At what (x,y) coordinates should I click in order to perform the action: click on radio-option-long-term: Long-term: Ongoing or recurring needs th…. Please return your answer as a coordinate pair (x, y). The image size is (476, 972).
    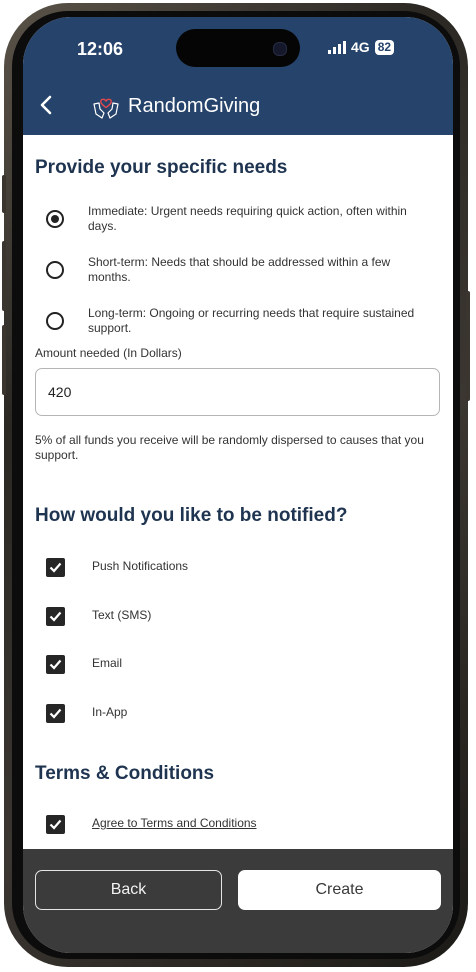
    Looking at the image, I should click on (238, 323).